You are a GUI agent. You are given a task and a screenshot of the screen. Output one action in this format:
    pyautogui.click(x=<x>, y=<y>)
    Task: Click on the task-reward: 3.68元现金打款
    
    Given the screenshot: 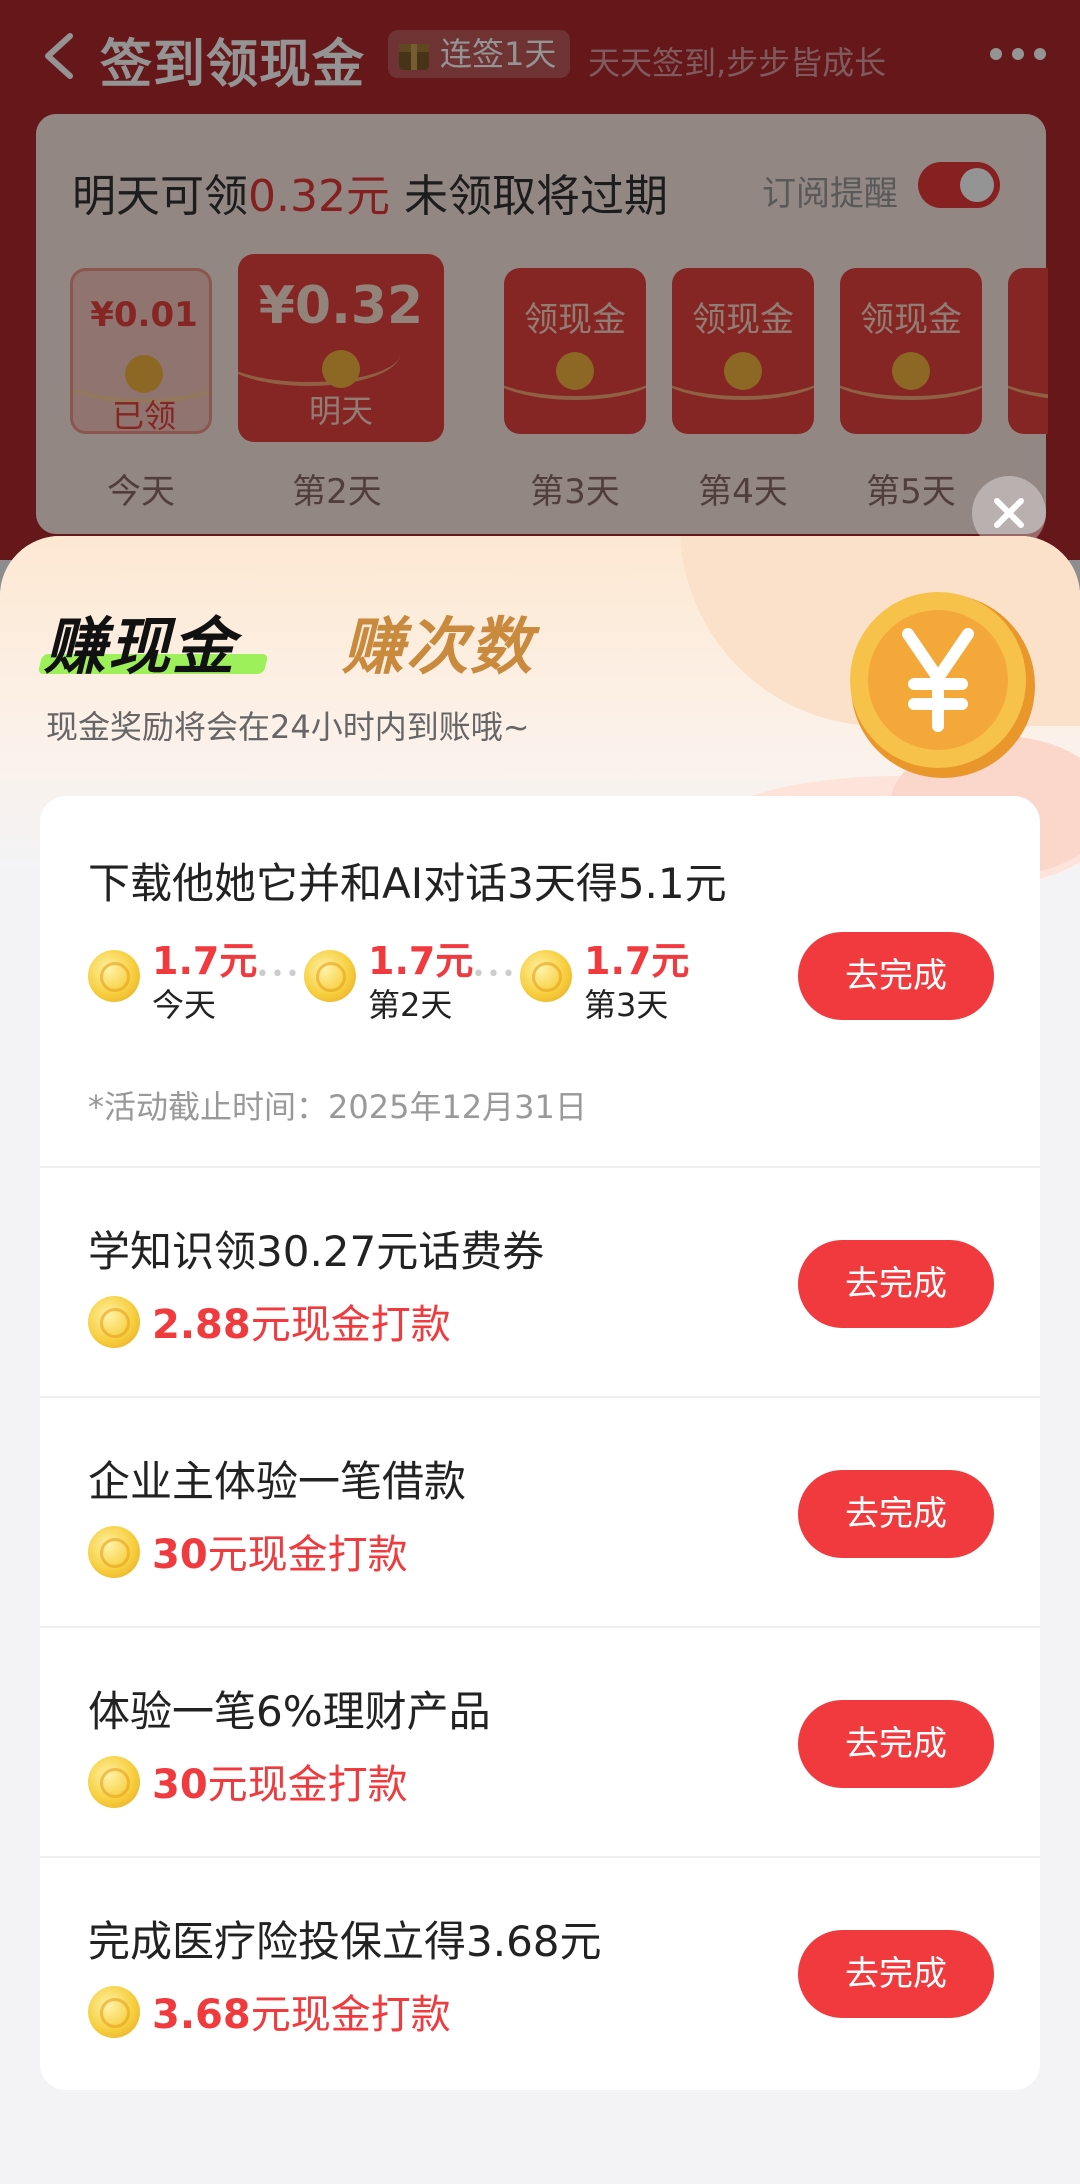 What is the action you would take?
    pyautogui.click(x=301, y=2011)
    